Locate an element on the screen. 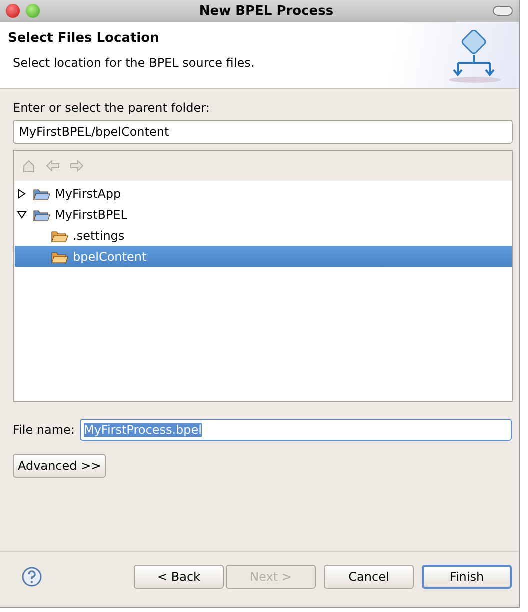  forward-arrow-icon is located at coordinates (77, 166).